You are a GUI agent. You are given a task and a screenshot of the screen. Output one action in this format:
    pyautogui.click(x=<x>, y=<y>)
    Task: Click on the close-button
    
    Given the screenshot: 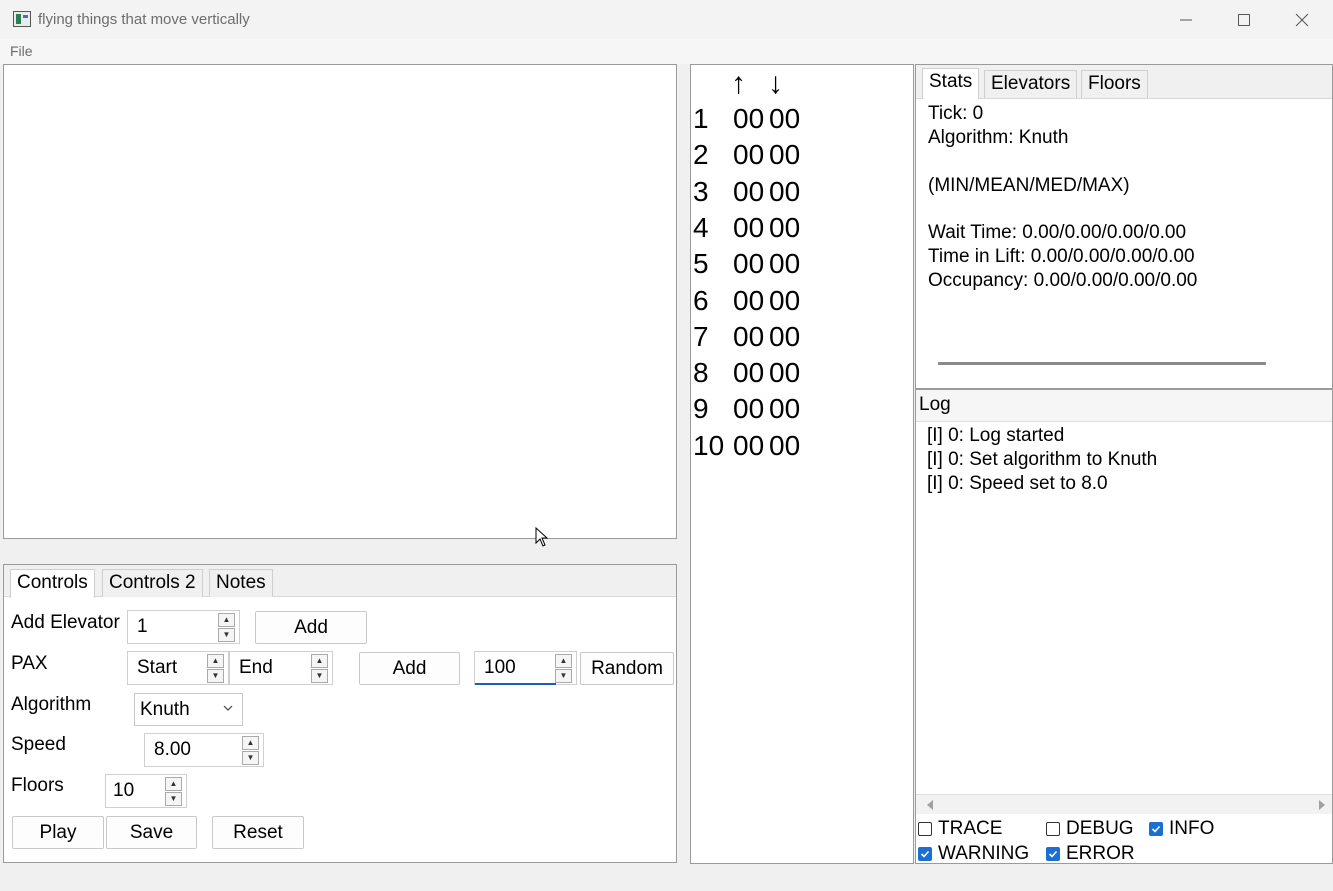 What is the action you would take?
    pyautogui.click(x=1302, y=19)
    